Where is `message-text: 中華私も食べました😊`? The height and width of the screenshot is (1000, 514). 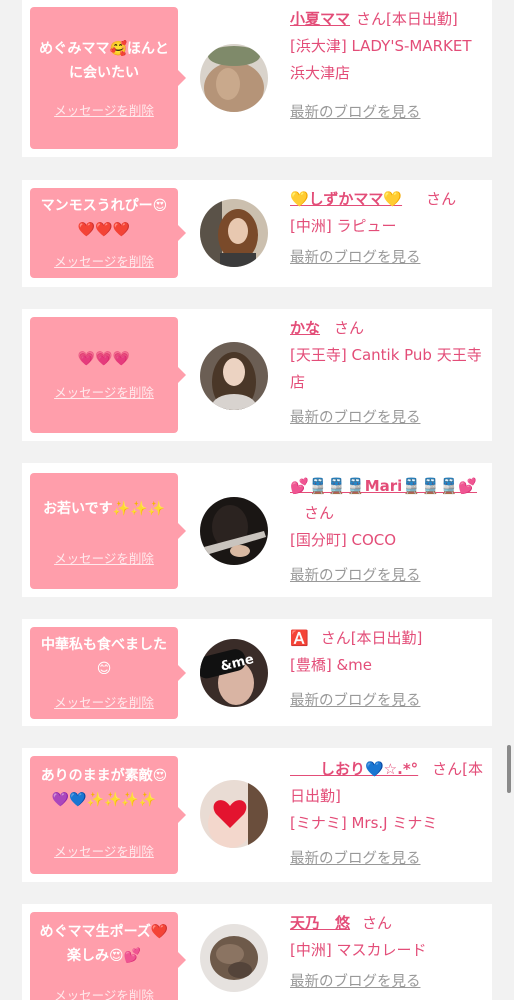 message-text: 中華私も食べました😊 is located at coordinates (104, 657).